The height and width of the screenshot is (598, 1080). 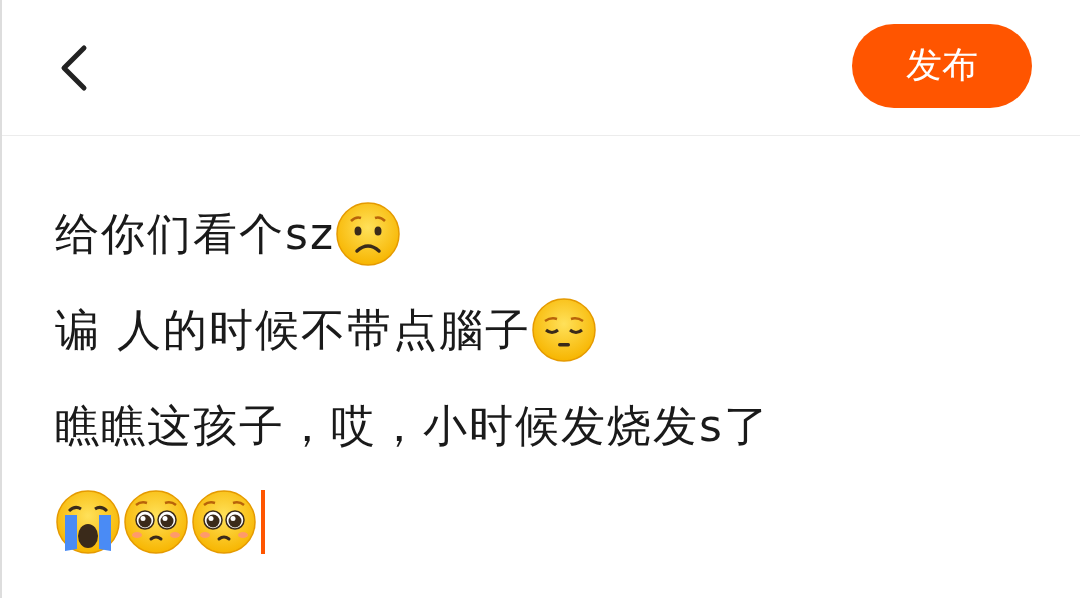 I want to click on pensive-face-icon, so click(x=564, y=330).